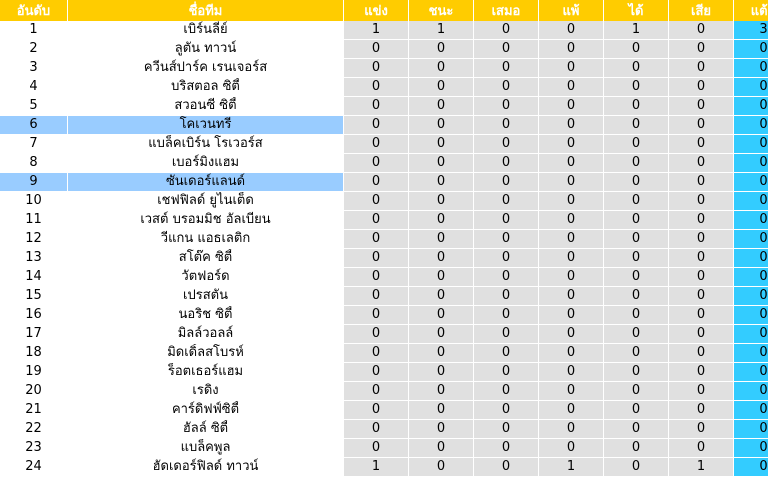 This screenshot has height=480, width=768. I want to click on rank-cell: 18, so click(34, 353).